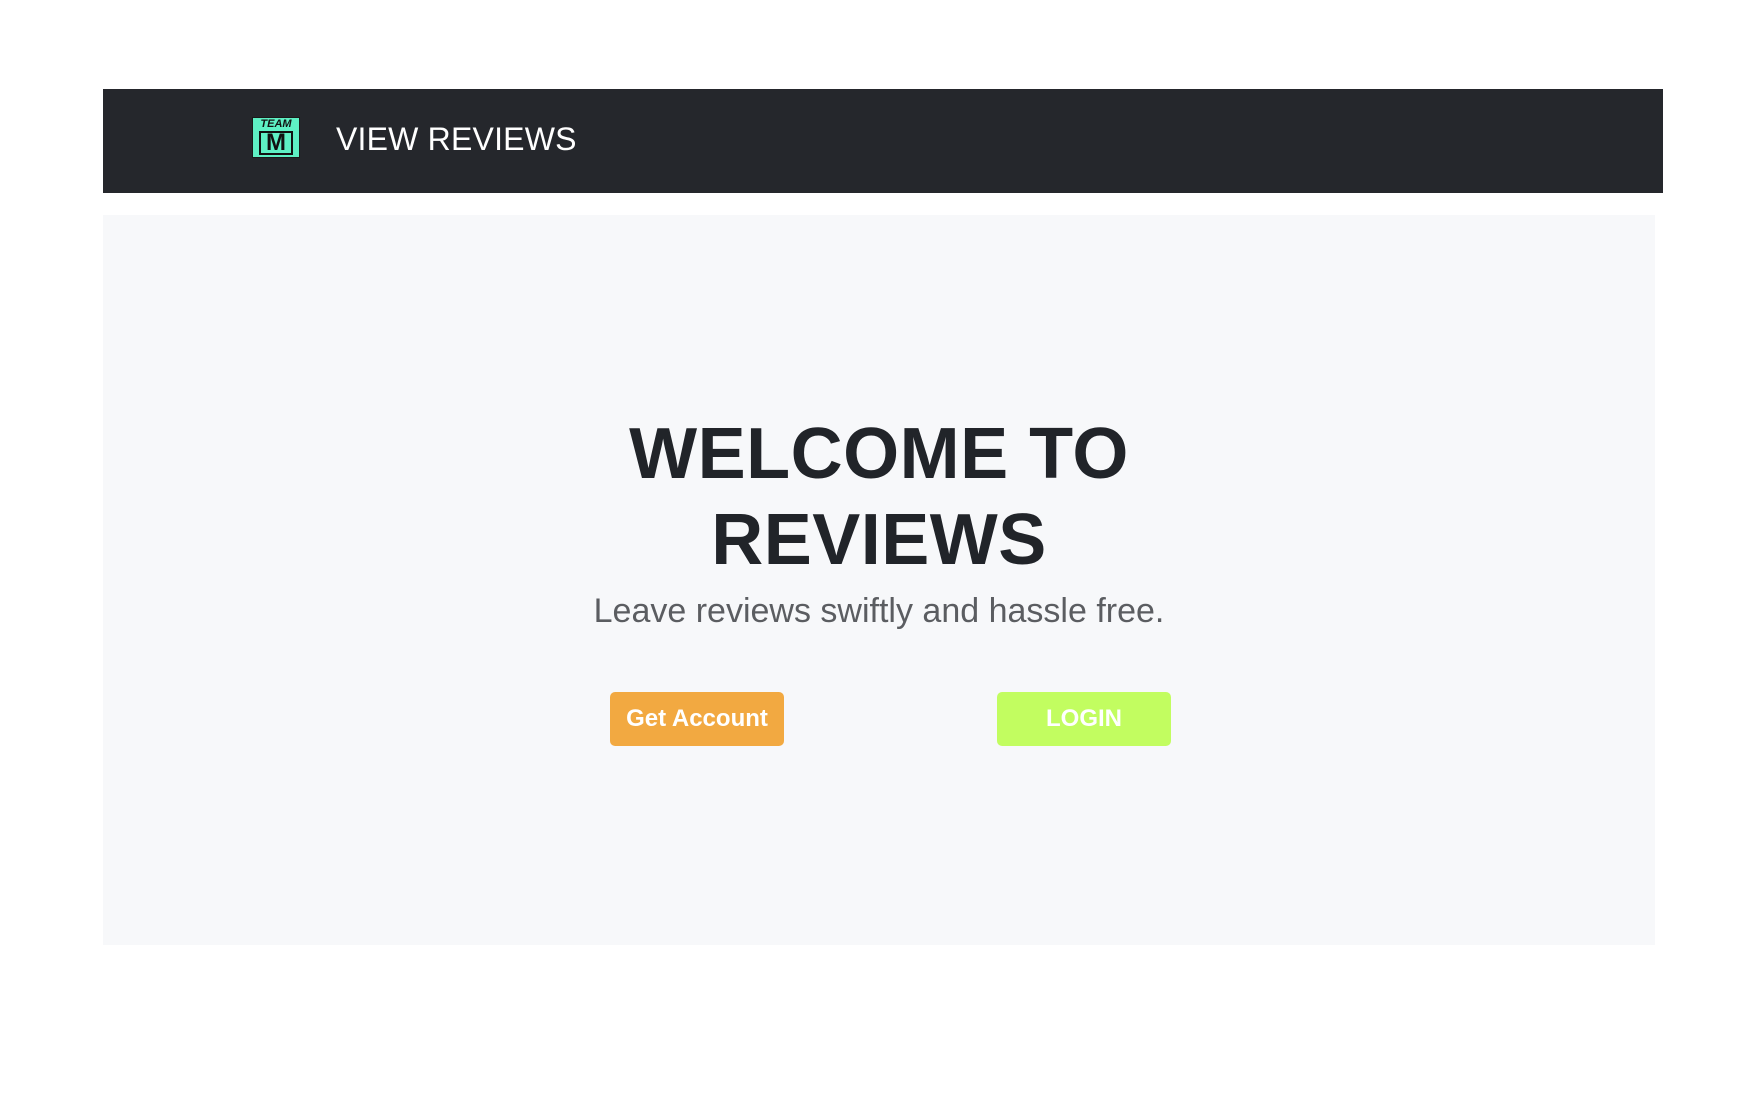 The width and height of the screenshot is (1756, 1098). Describe the element at coordinates (879, 611) in the screenshot. I see `hero-subtitle: Leave reviews swiftly and hassle free.` at that location.